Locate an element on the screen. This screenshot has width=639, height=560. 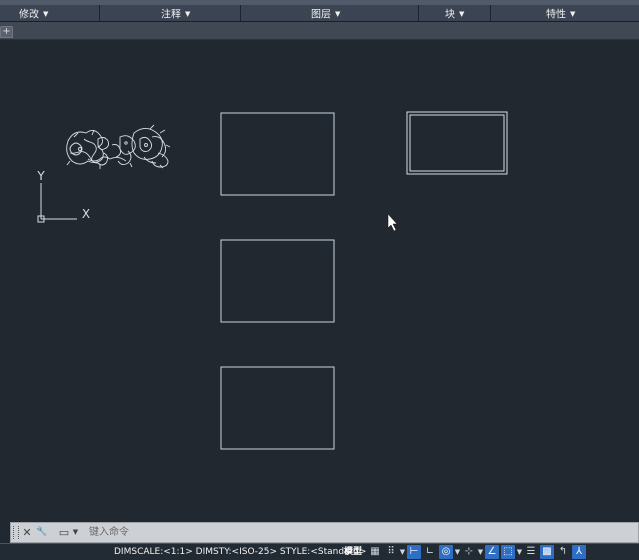
grid-icon: ▦ is located at coordinates (375, 552).